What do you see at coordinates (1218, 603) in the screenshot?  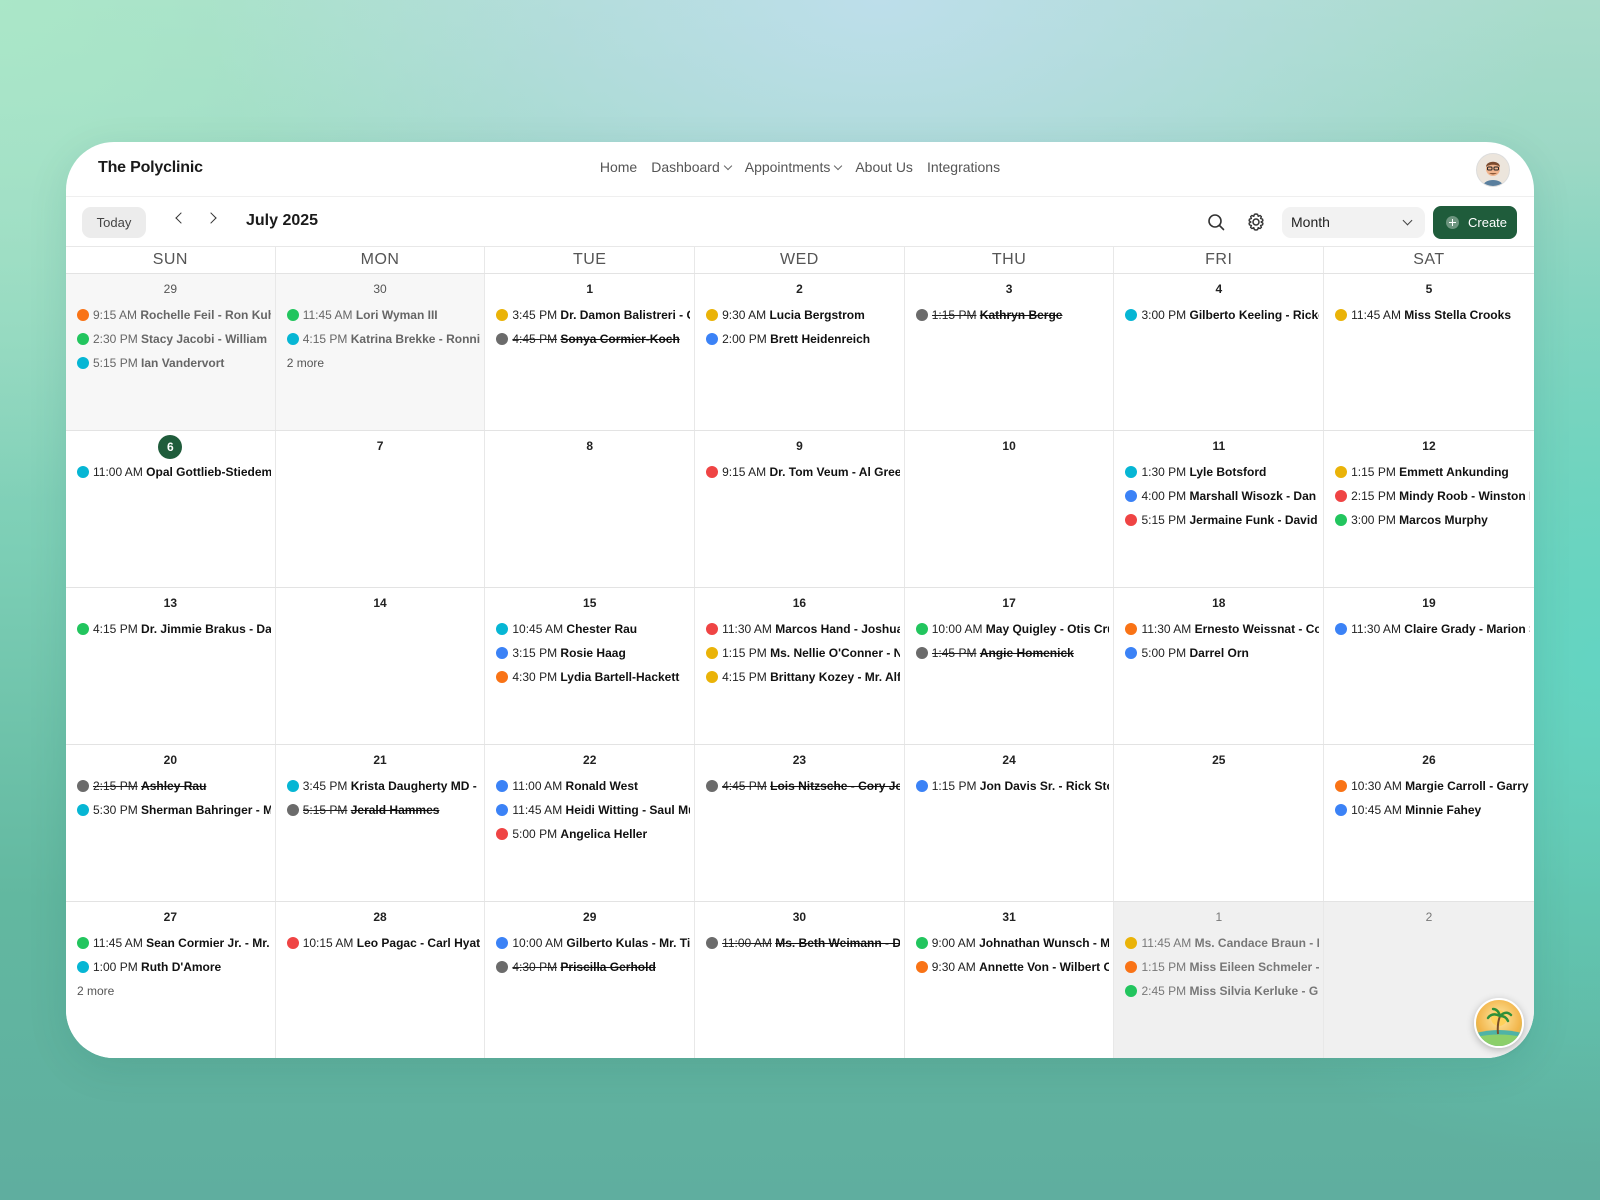 I see `day-number: 18` at bounding box center [1218, 603].